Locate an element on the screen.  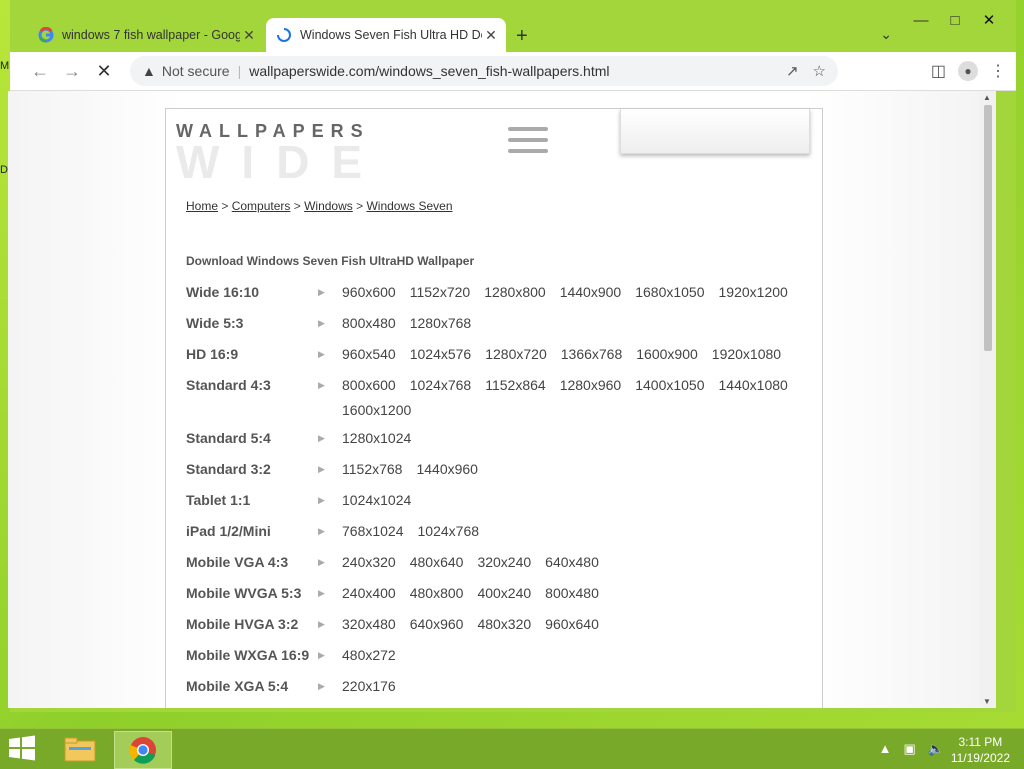
bookmark-star-icon: ☆ is located at coordinates (819, 71).